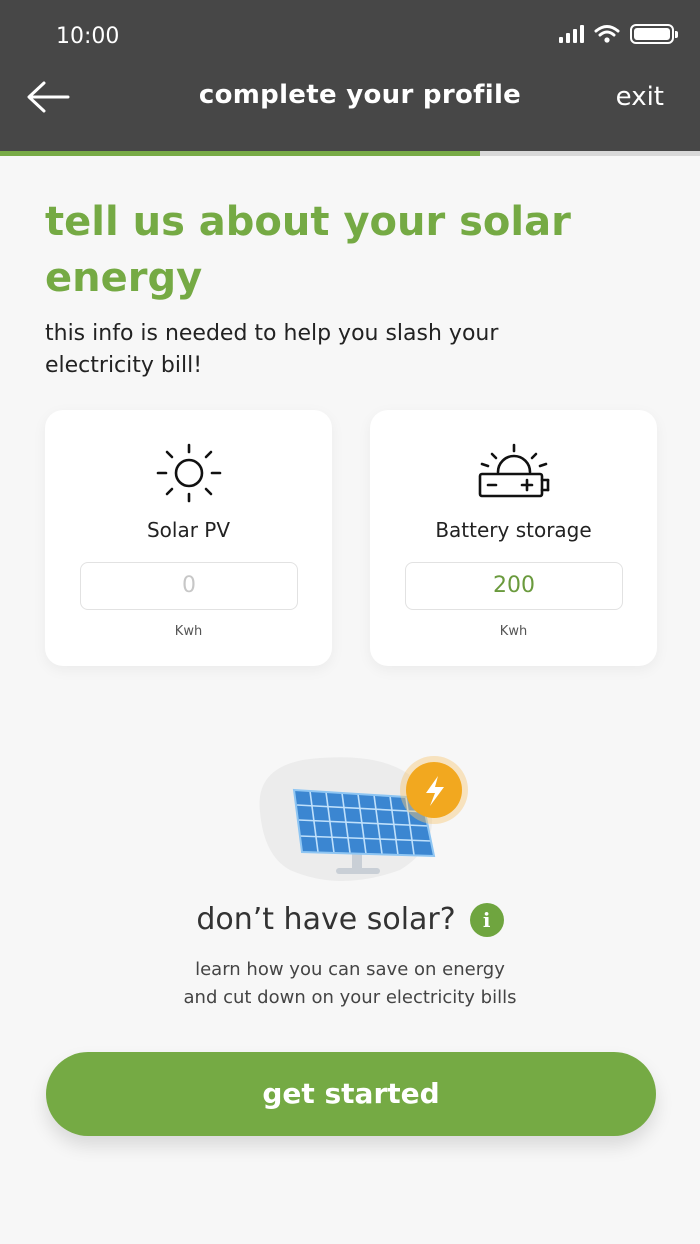 Image resolution: width=700 pixels, height=1244 pixels. What do you see at coordinates (188, 473) in the screenshot?
I see `sun-icon` at bounding box center [188, 473].